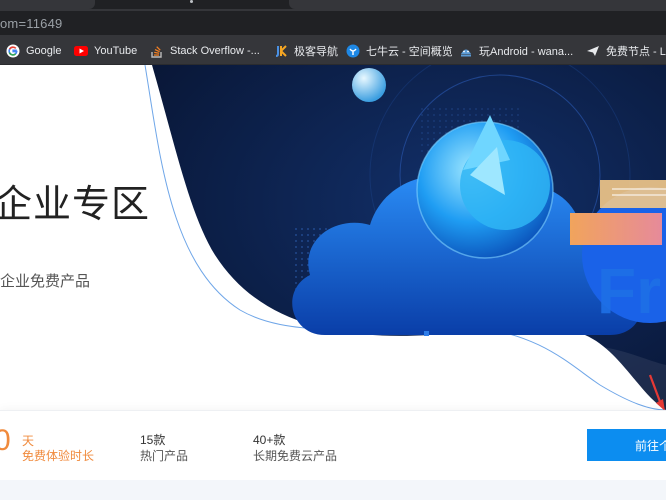  What do you see at coordinates (656, 392) in the screenshot?
I see `red-arrow-icon` at bounding box center [656, 392].